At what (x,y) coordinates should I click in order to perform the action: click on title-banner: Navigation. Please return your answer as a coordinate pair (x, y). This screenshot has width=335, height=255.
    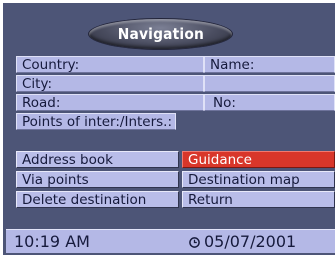
    Looking at the image, I should click on (160, 34).